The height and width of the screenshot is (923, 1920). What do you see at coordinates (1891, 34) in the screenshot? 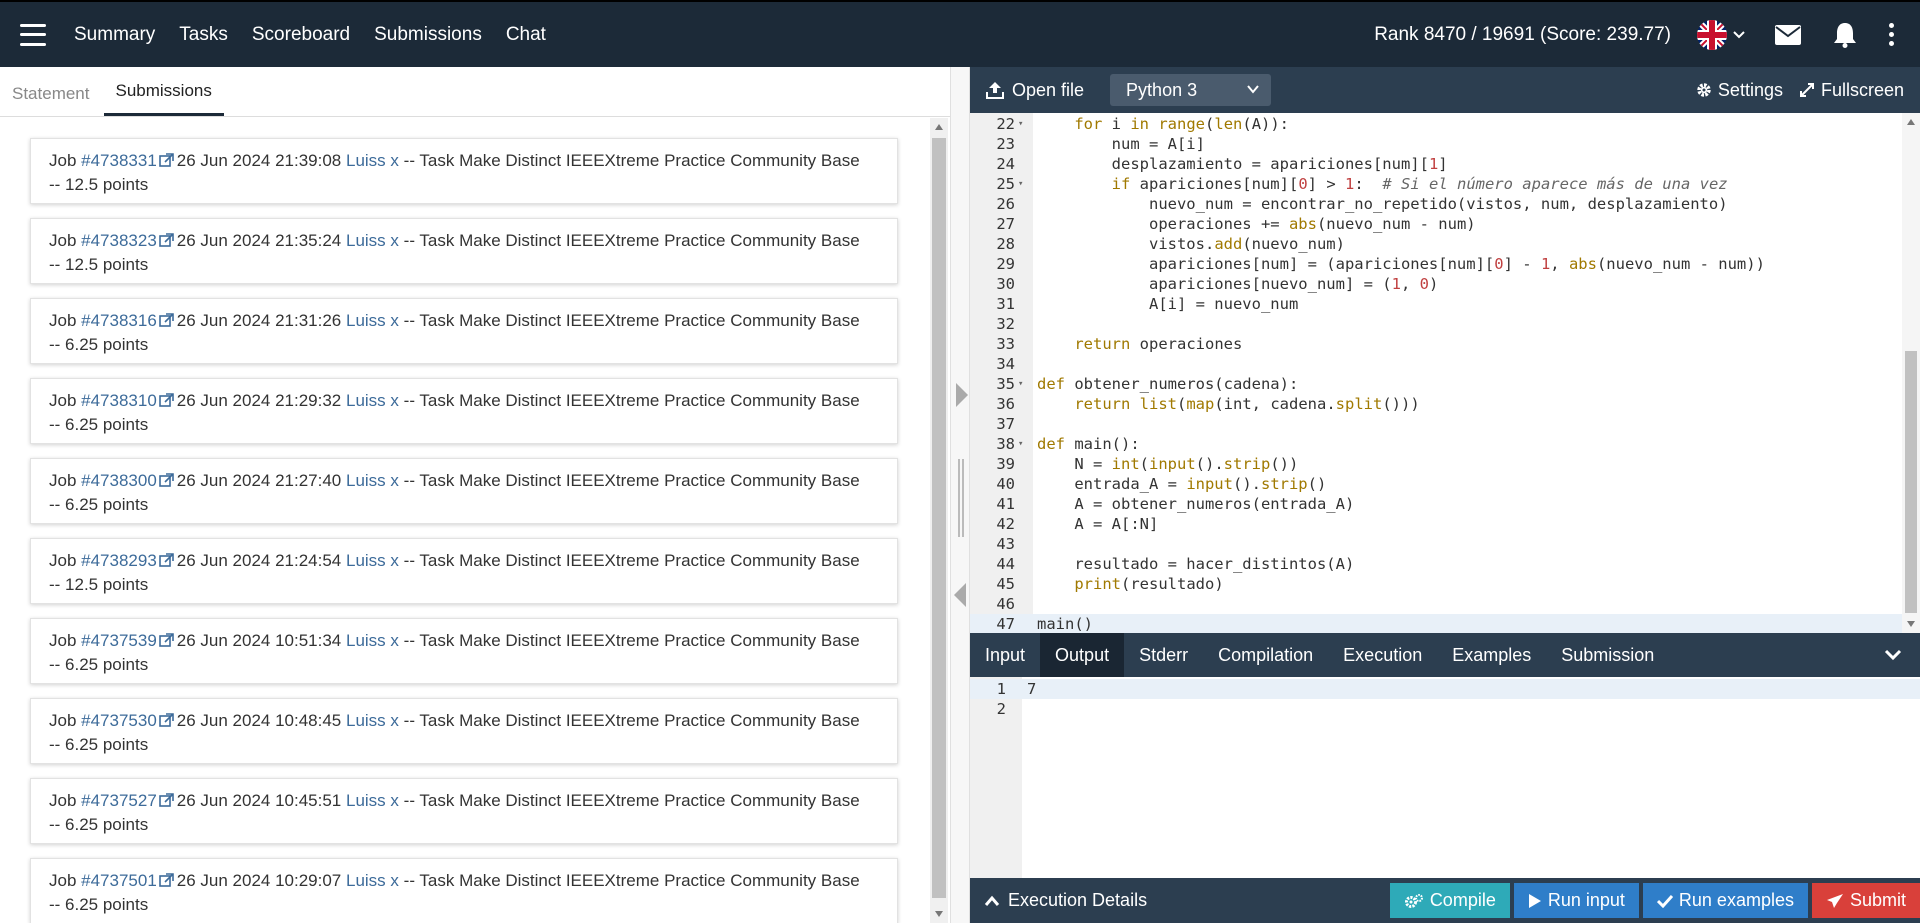
I see `kebab-icon` at bounding box center [1891, 34].